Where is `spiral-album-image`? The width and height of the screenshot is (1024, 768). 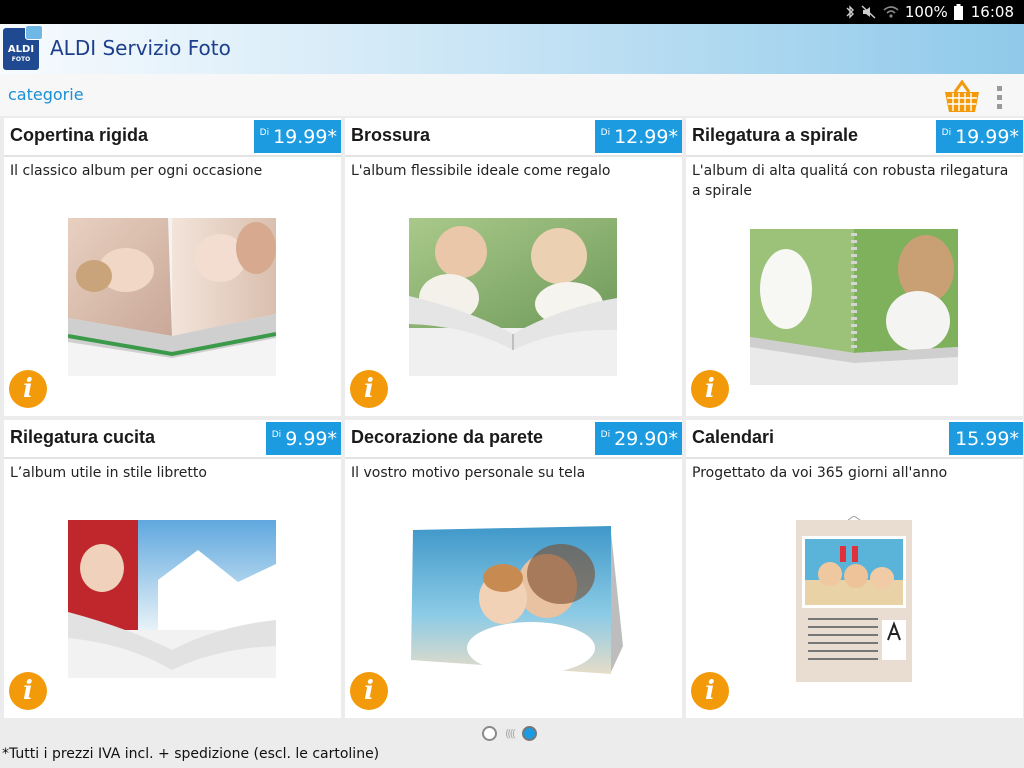
spiral-album-image is located at coordinates (854, 307).